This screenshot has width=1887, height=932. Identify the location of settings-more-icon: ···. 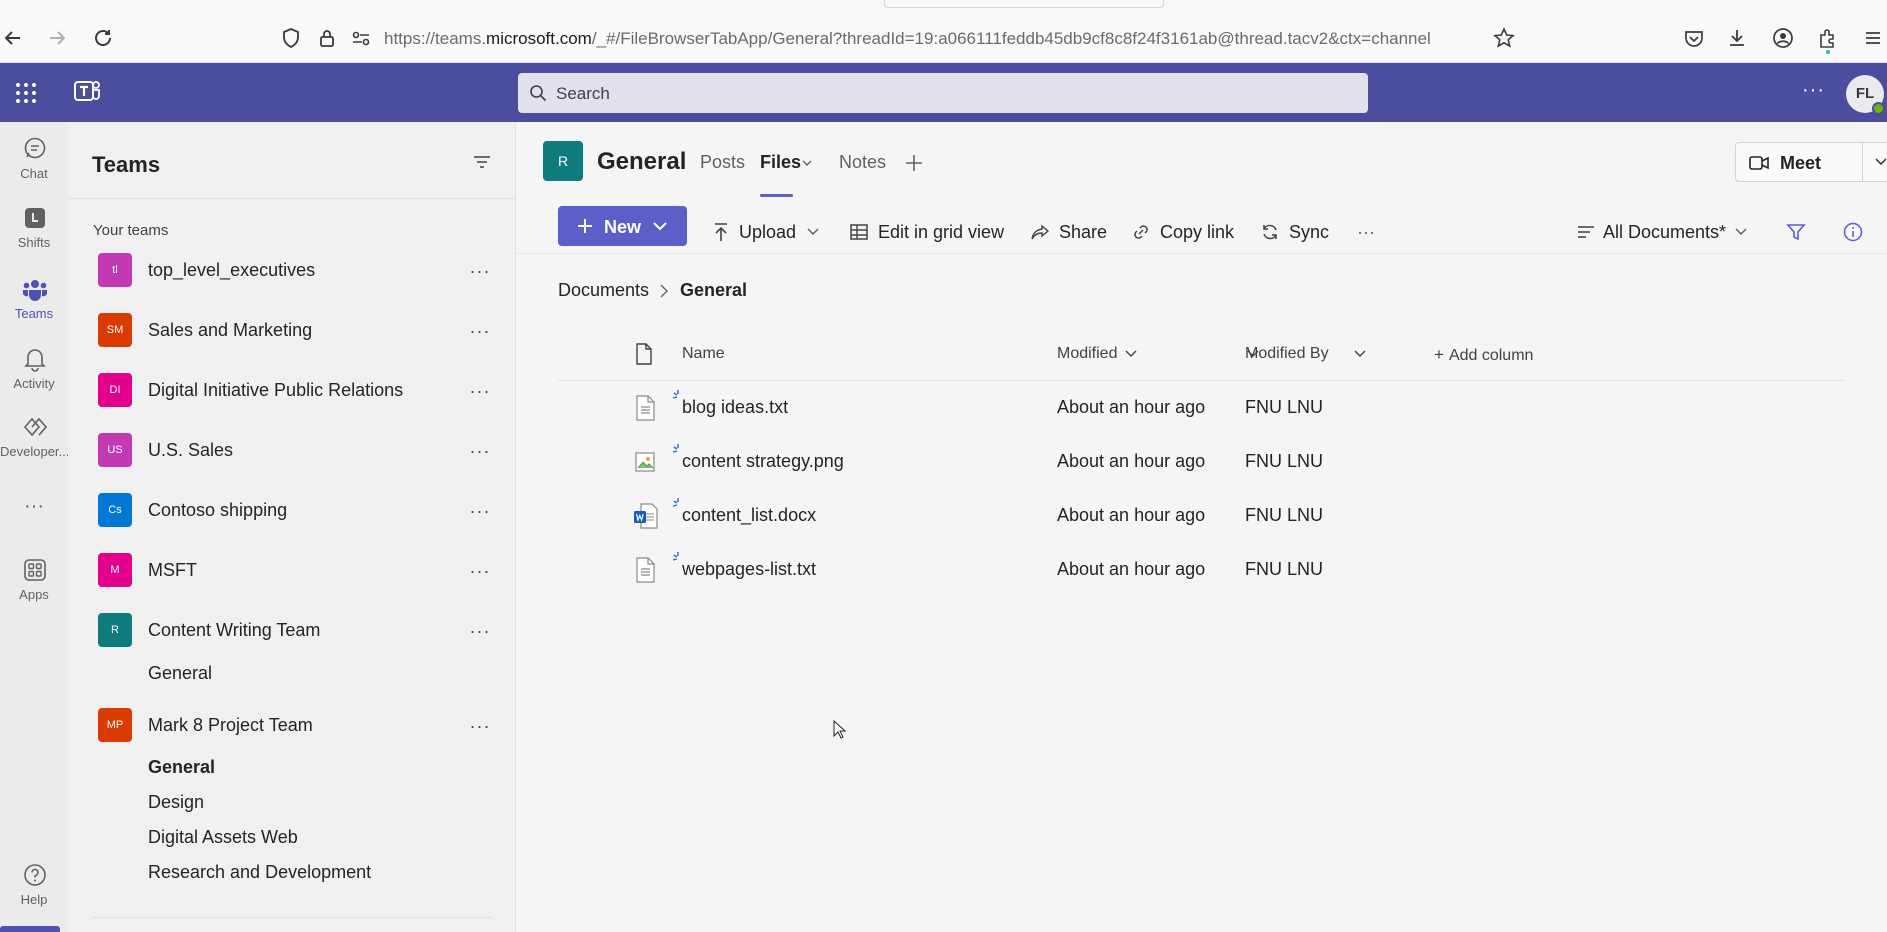
(1813, 90).